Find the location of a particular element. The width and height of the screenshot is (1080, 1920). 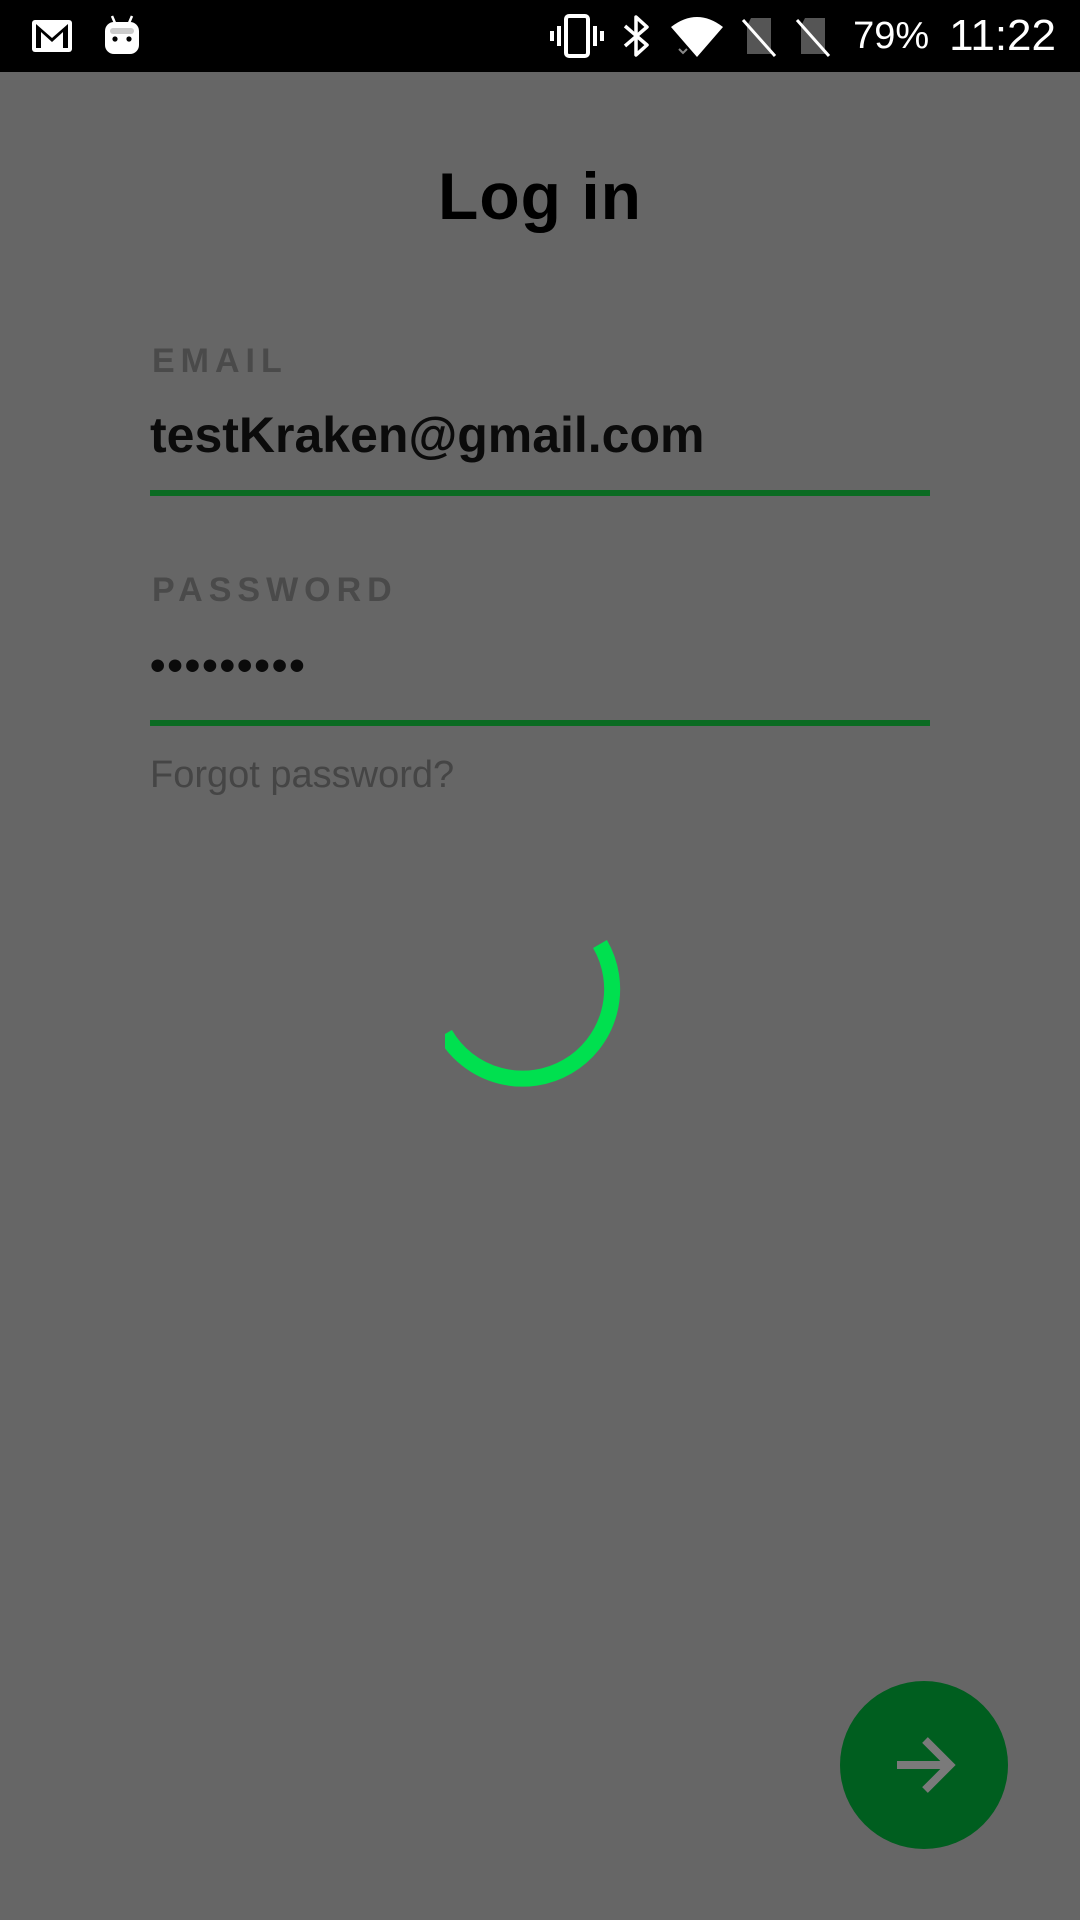

loading-spinner is located at coordinates (533, 1013).